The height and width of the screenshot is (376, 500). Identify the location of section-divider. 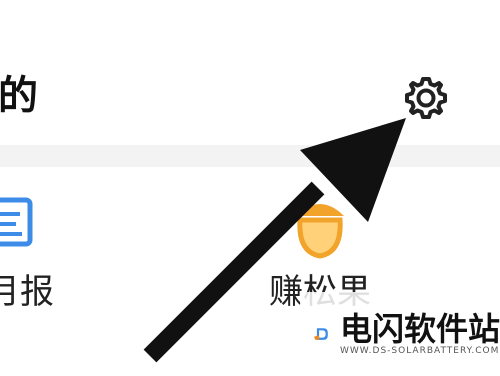
(250, 156).